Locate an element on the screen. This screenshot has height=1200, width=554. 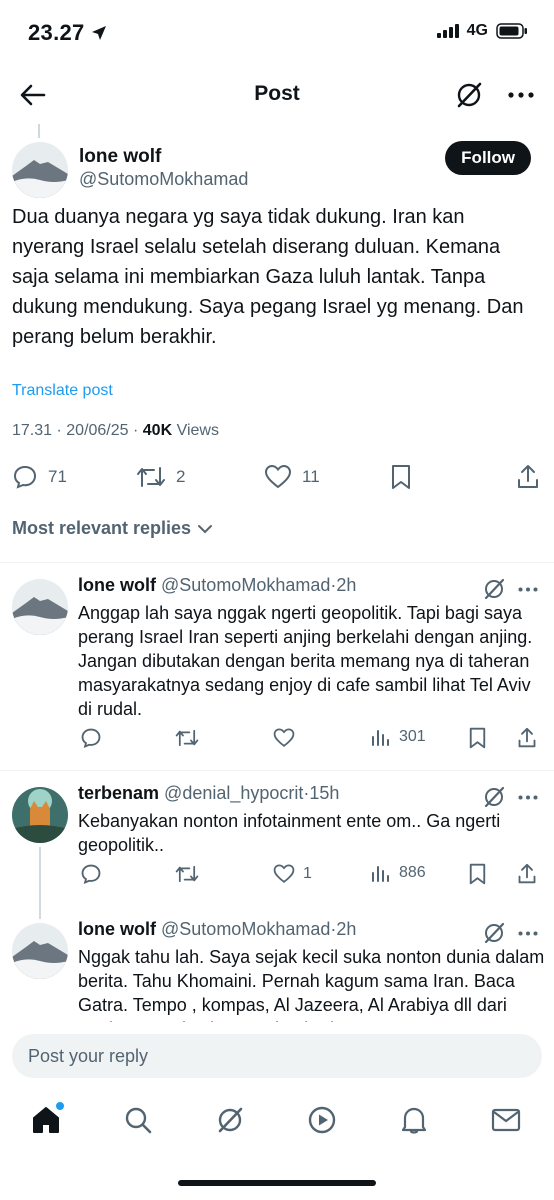
reply-actions: 1 886 is located at coordinates (277, 878).